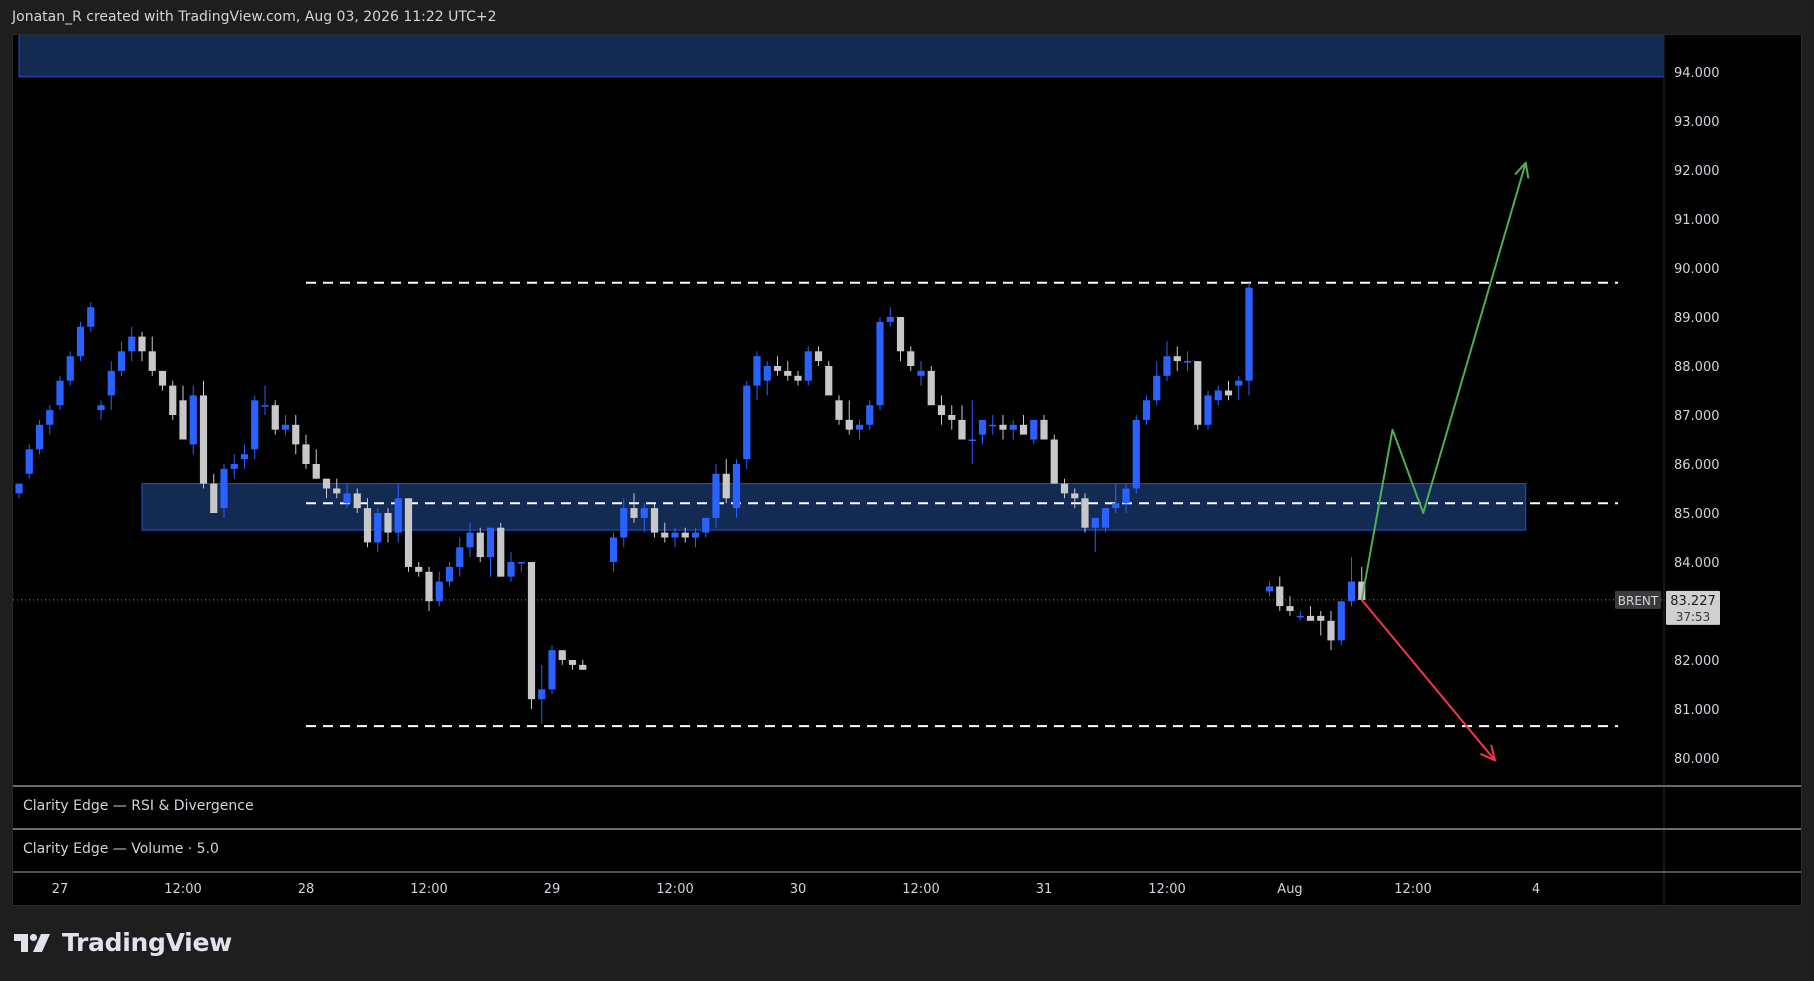  I want to click on up-path-line, so click(1443, 381).